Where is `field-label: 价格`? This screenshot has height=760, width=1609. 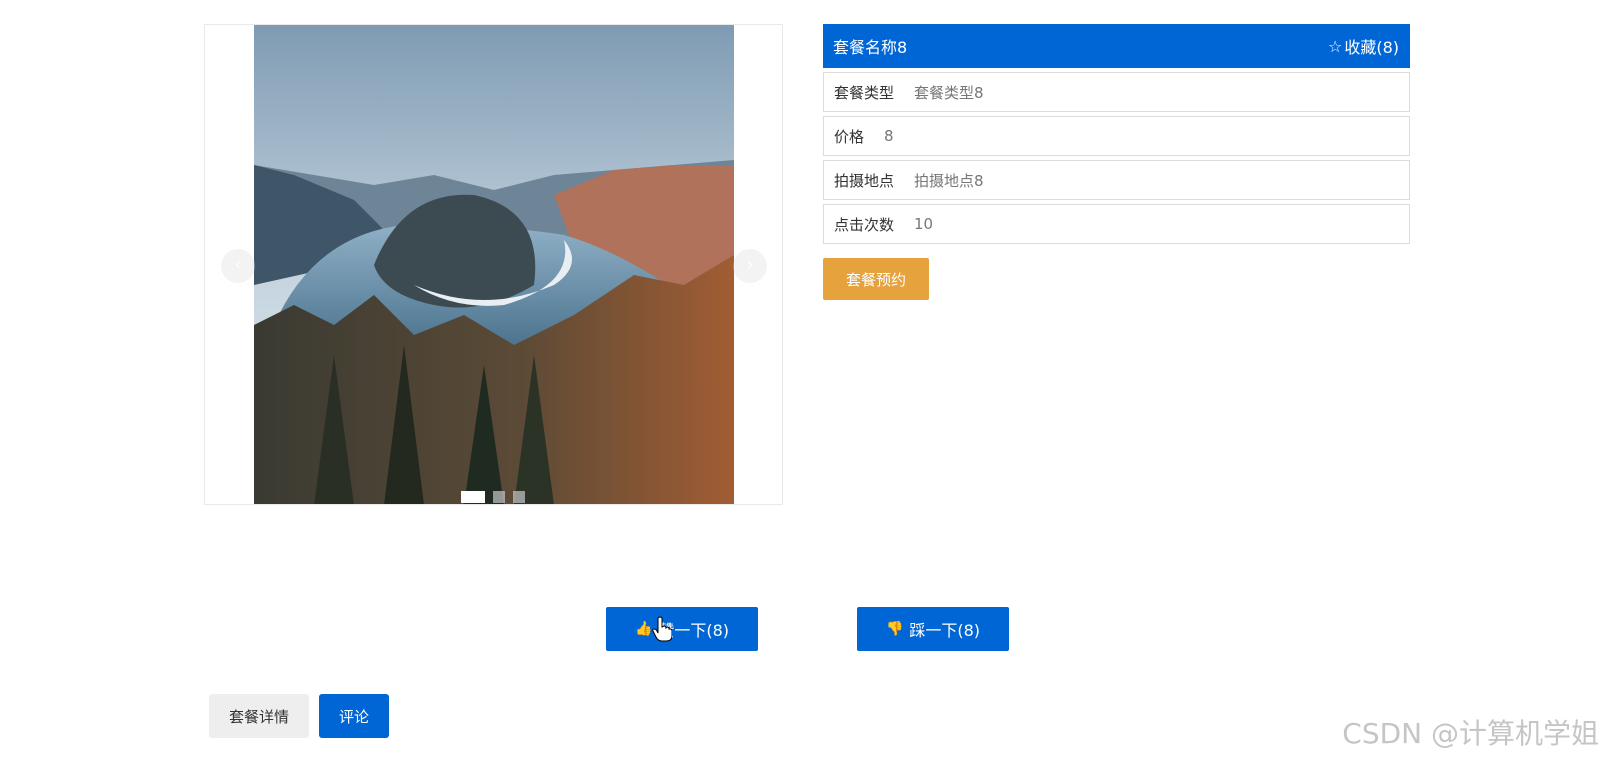 field-label: 价格 is located at coordinates (849, 136).